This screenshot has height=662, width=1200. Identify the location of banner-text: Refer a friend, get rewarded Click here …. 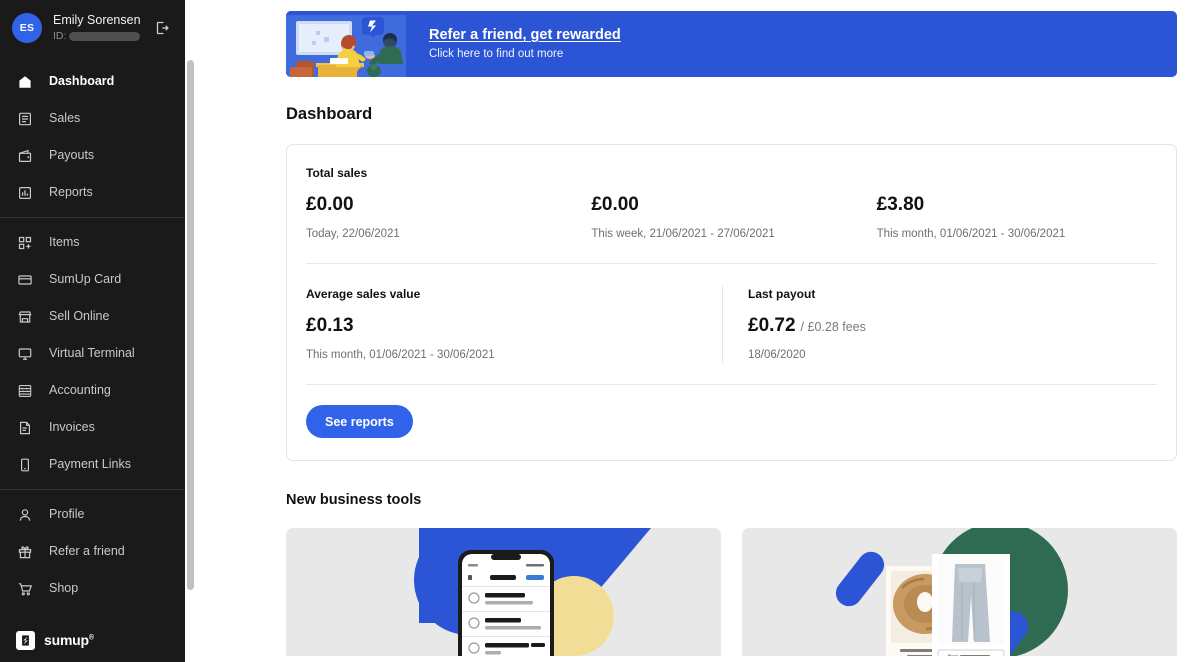
(517, 44).